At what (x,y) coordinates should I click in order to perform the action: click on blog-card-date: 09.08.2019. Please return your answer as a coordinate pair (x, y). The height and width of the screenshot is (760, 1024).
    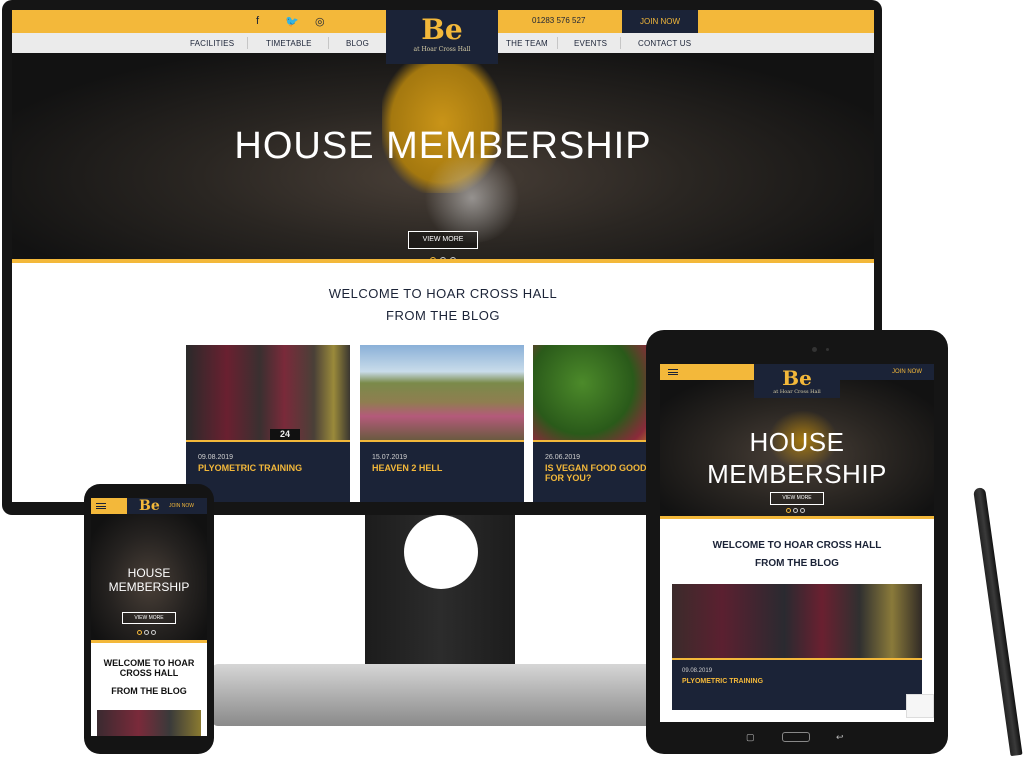
    Looking at the image, I should click on (216, 457).